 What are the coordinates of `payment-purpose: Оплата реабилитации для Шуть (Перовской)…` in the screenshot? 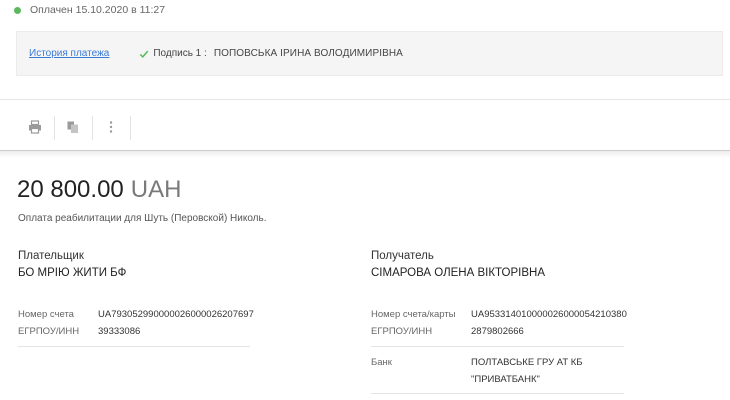 It's located at (142, 218).